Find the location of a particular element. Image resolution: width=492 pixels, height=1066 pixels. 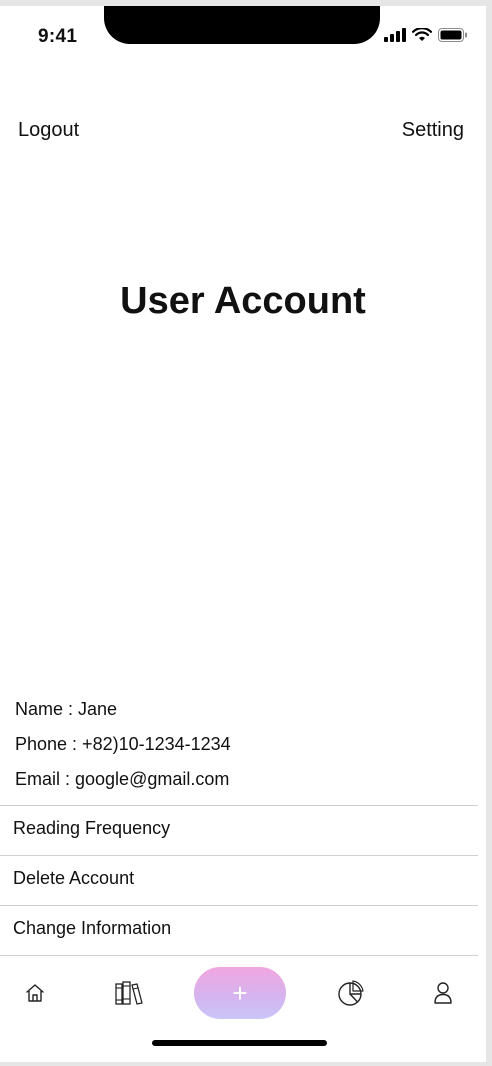

battery-icon is located at coordinates (452, 35).